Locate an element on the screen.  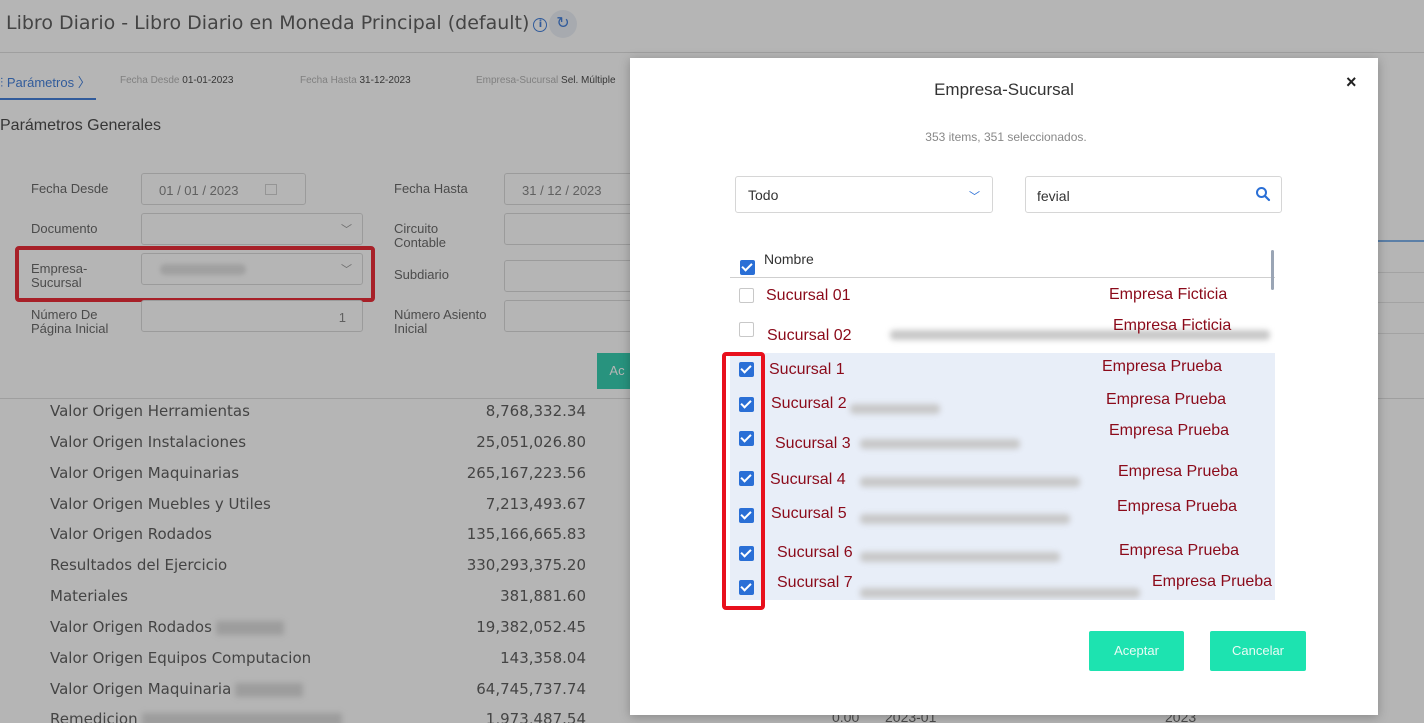
selection-count: 353 items, 351 seleccionados. is located at coordinates (1006, 137).